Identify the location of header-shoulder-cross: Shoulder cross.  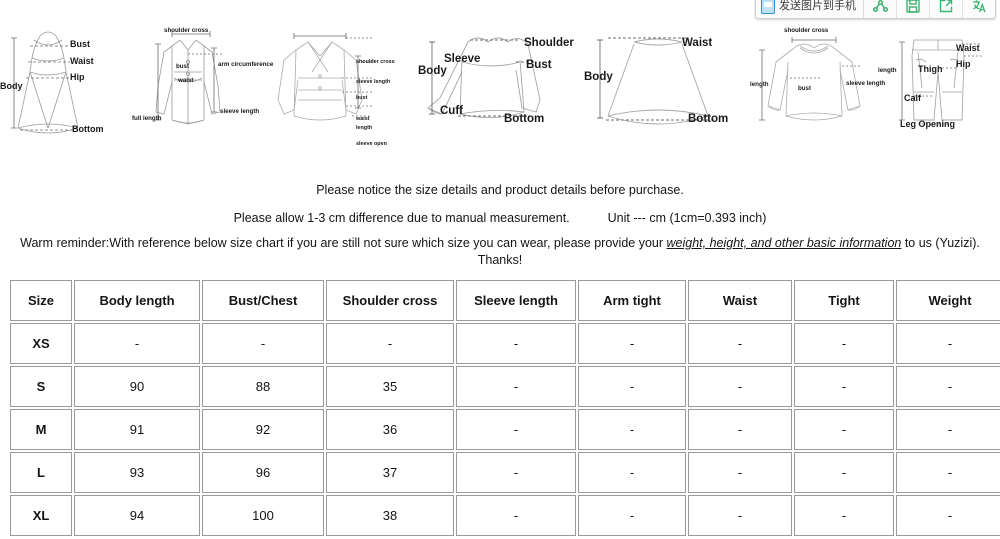
(390, 300).